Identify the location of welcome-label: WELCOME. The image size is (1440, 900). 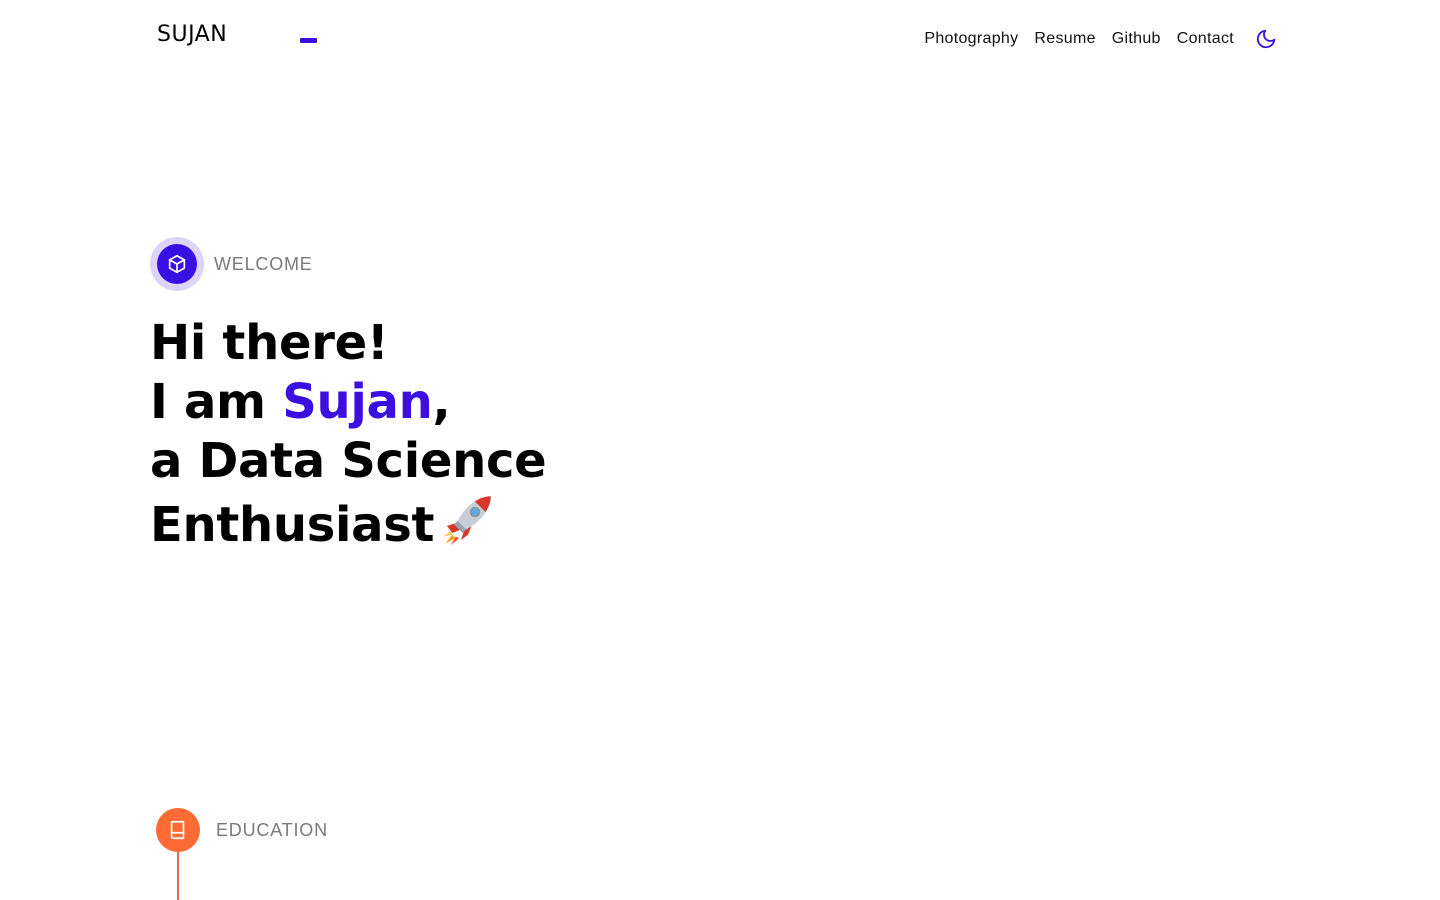
(263, 263).